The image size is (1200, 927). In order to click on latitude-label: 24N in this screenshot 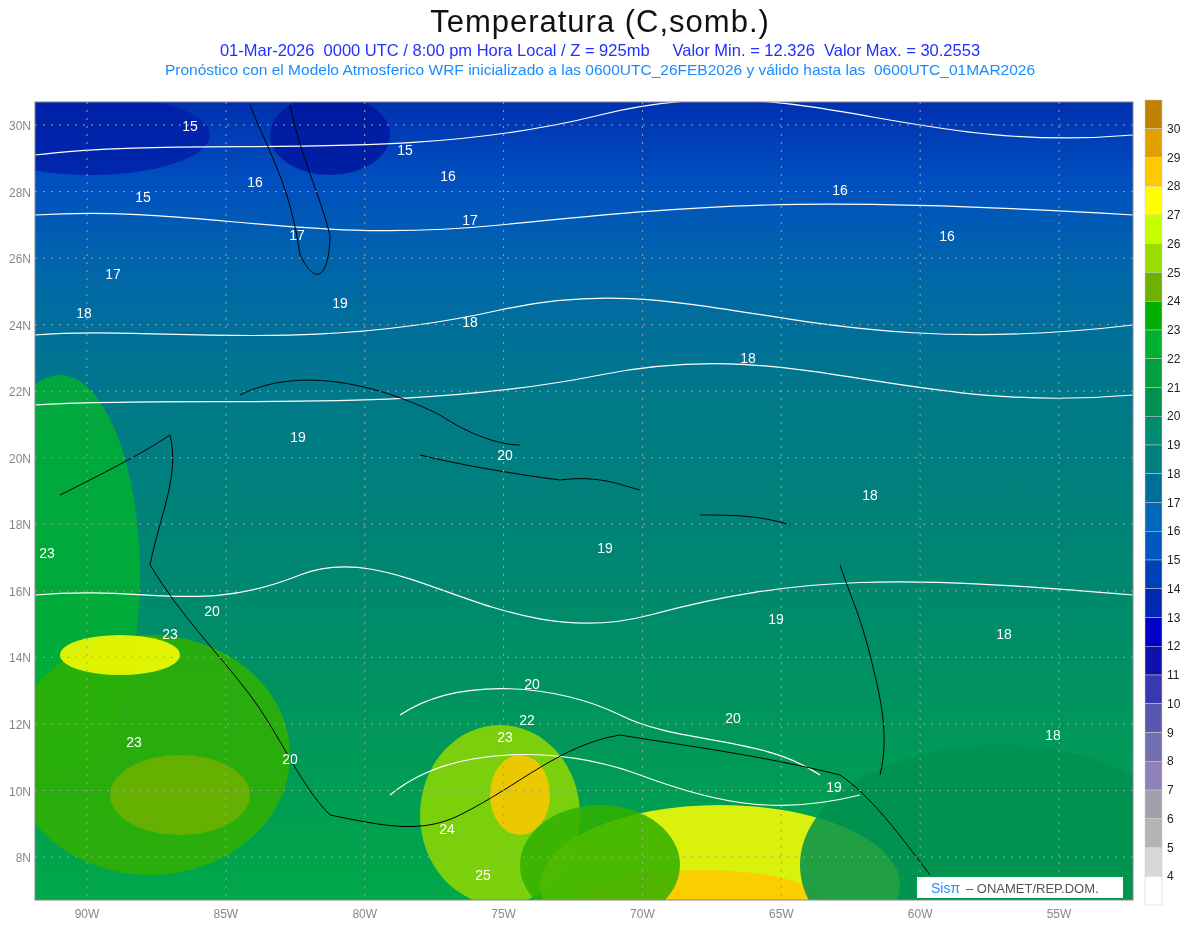, I will do `click(20, 325)`.